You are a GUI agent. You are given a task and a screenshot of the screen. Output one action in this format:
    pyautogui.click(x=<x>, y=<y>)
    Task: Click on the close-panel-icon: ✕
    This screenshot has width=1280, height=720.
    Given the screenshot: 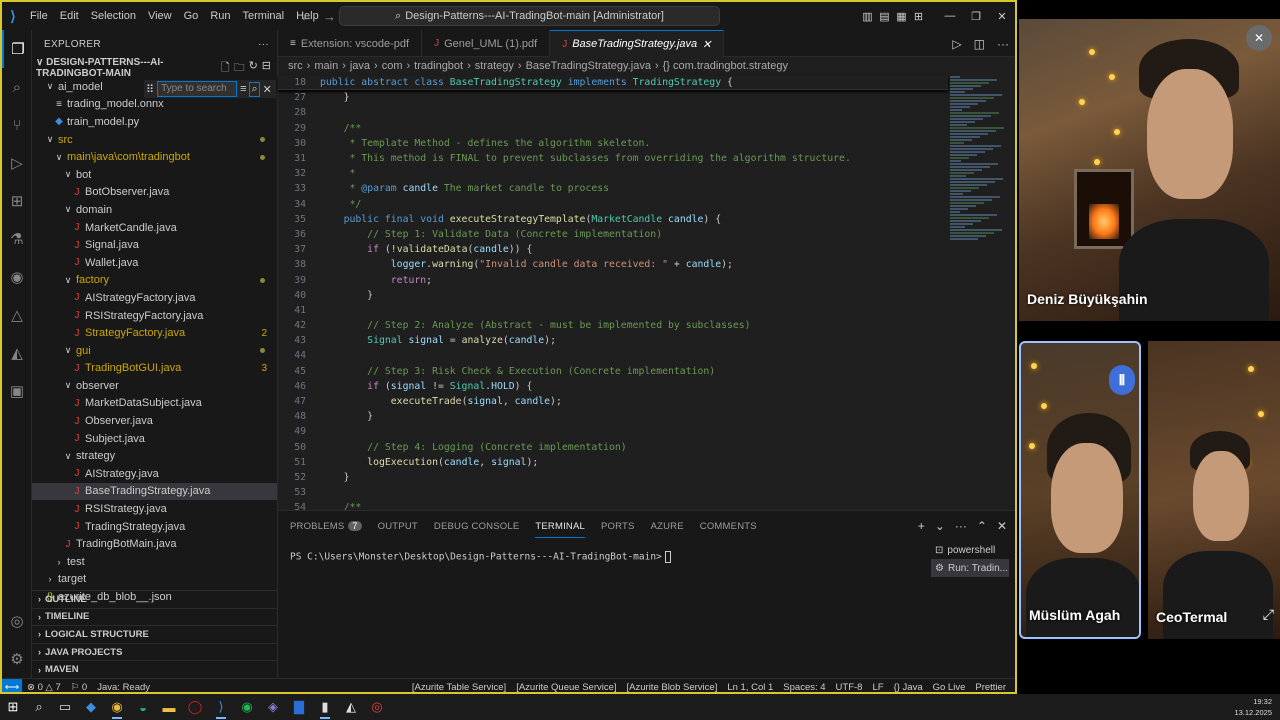 What is the action you would take?
    pyautogui.click(x=1002, y=526)
    